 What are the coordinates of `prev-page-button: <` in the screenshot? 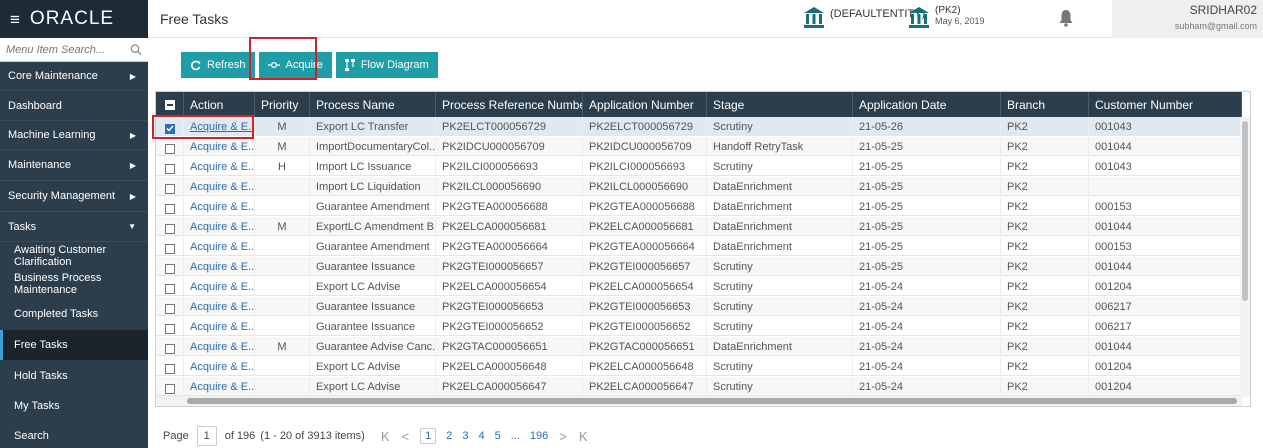 It's located at (406, 436).